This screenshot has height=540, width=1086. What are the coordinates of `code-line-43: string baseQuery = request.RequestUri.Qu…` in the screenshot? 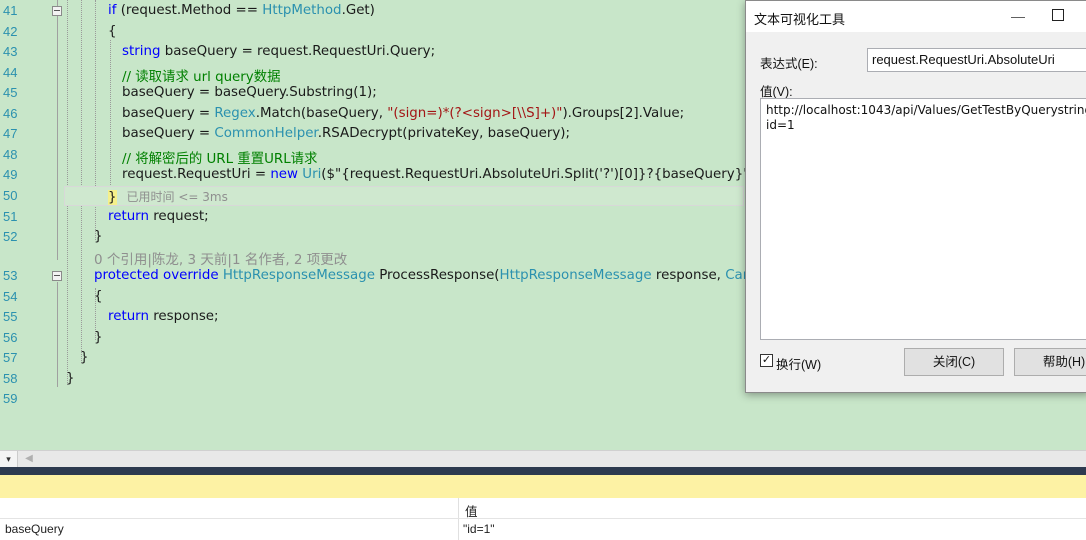 It's located at (278, 51).